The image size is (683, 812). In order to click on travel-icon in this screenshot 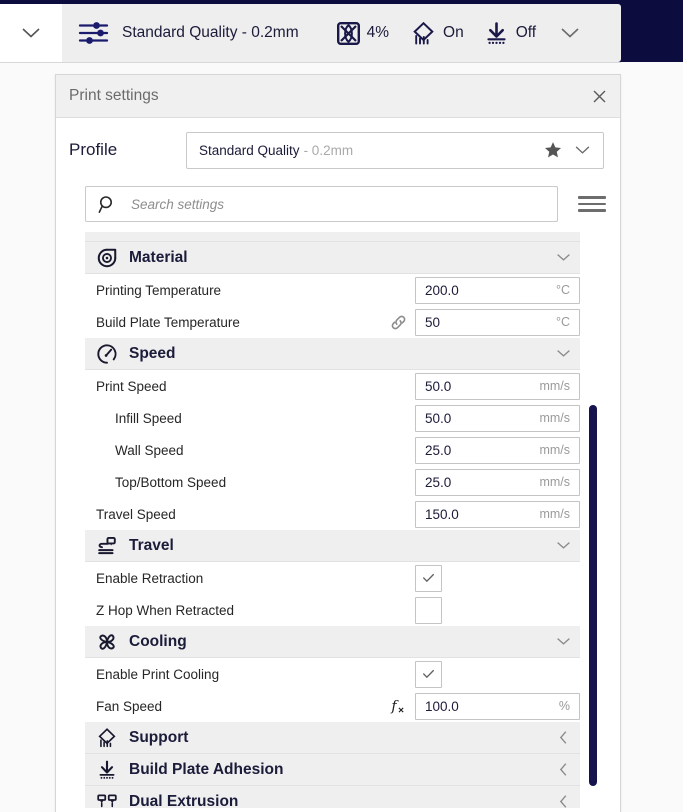, I will do `click(107, 546)`.